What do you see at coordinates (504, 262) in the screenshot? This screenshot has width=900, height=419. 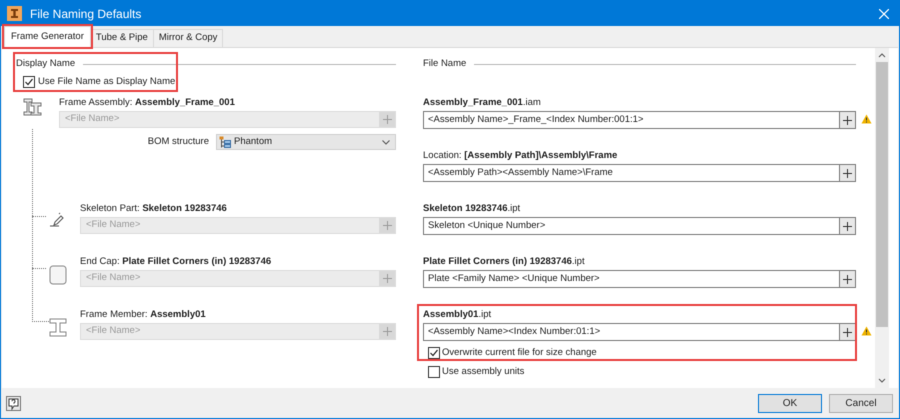 I see `file-name-label: Plate Fillet Corners (in) 19283746.ipt` at bounding box center [504, 262].